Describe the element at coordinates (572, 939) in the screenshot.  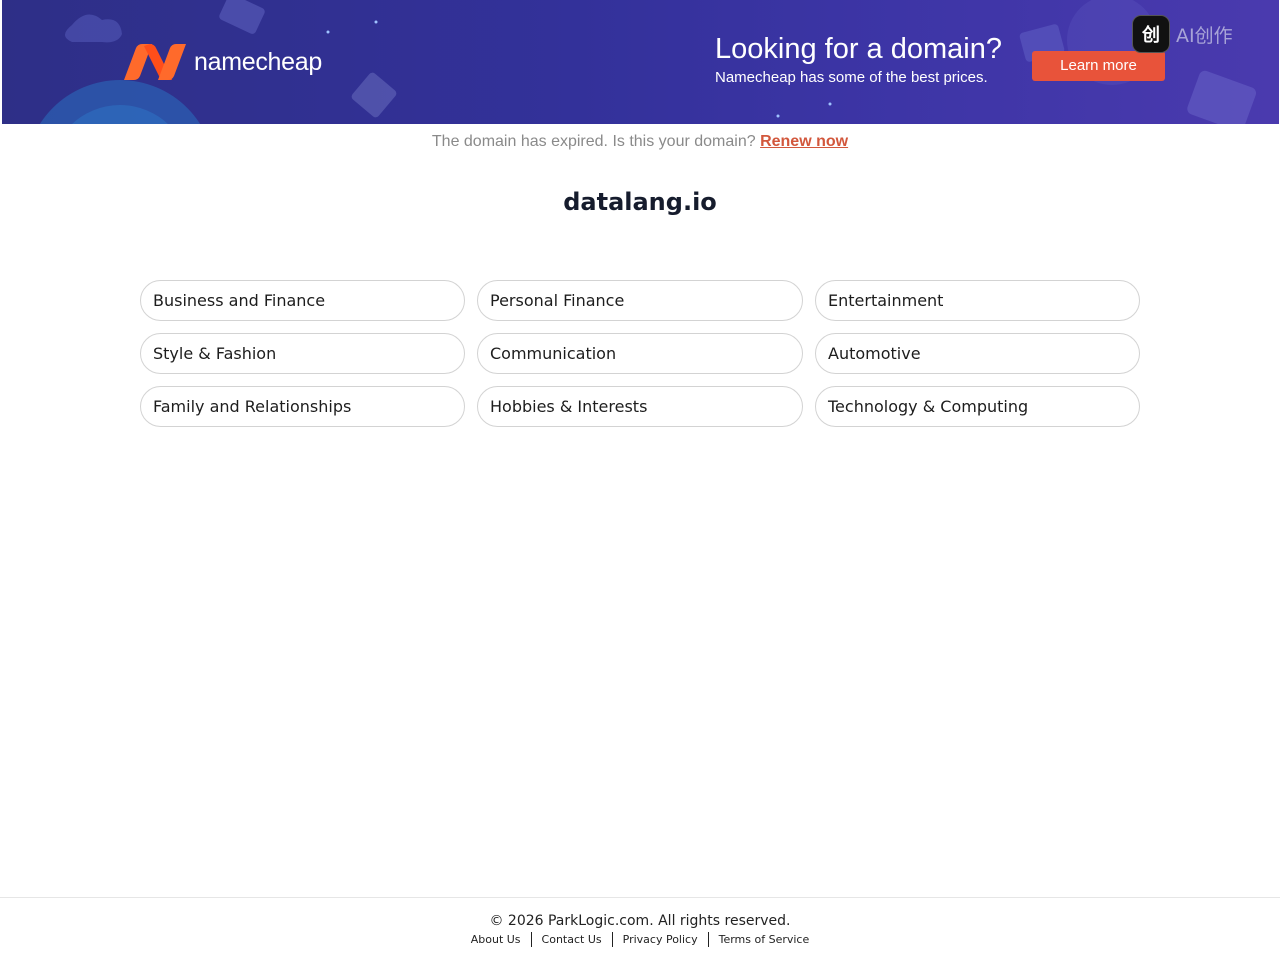
I see `contact-us-link: Contact Us` at that location.